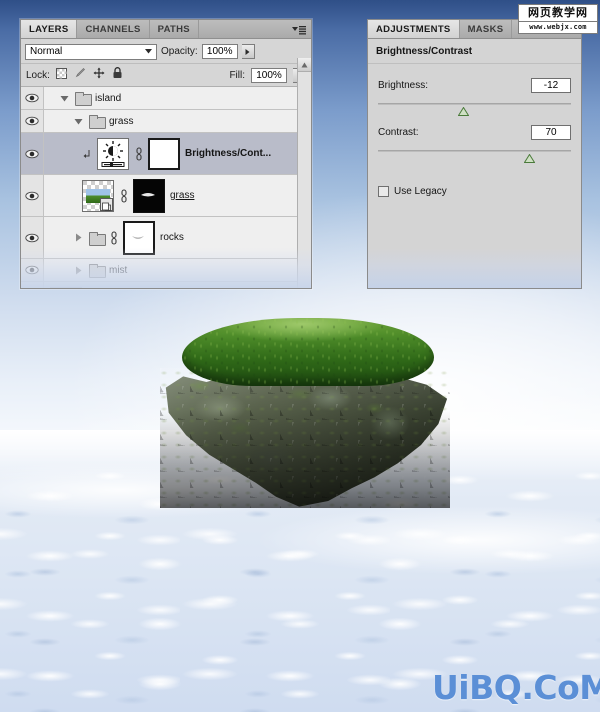 The height and width of the screenshot is (712, 600). I want to click on contrast-input: 70, so click(551, 132).